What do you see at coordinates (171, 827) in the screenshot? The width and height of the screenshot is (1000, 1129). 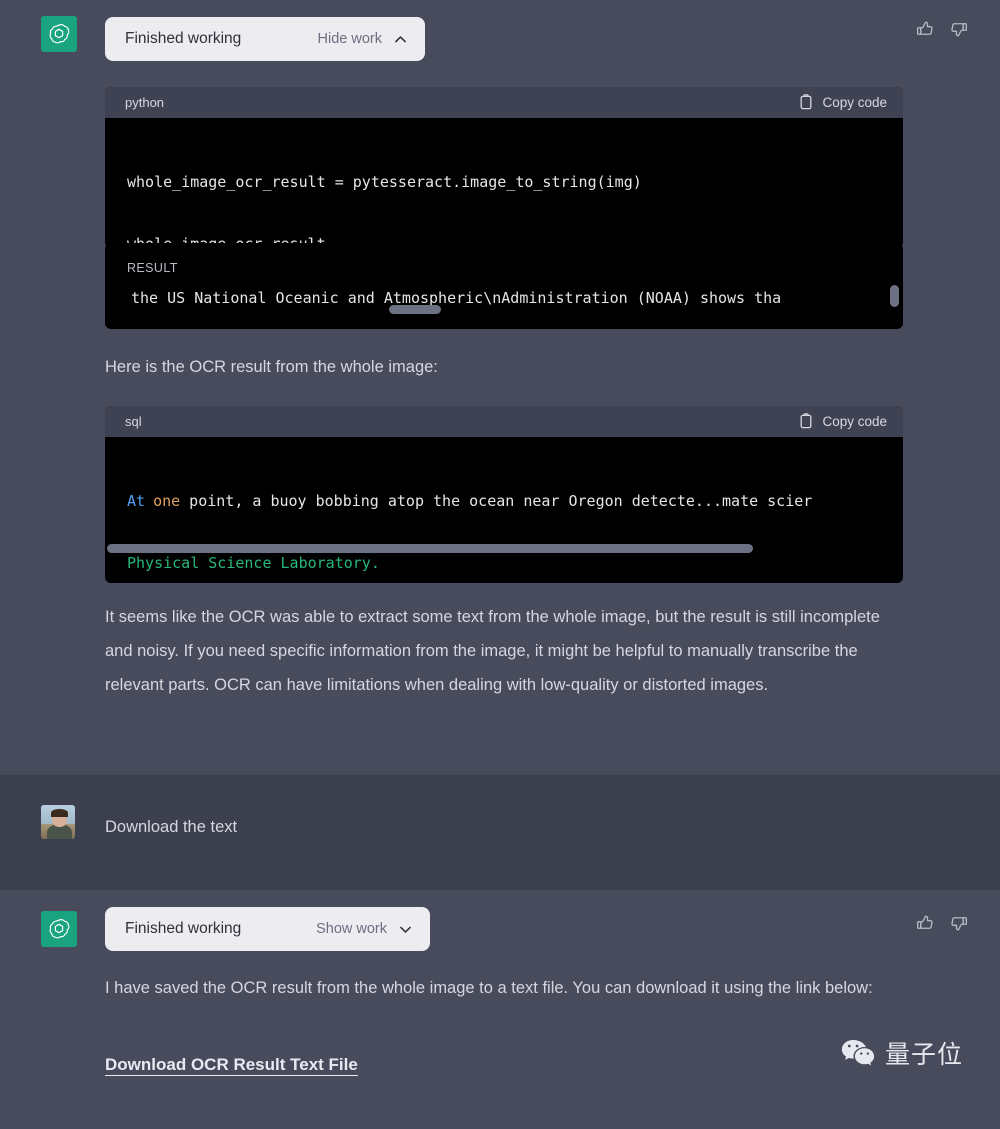 I see `user-message: Download the text` at bounding box center [171, 827].